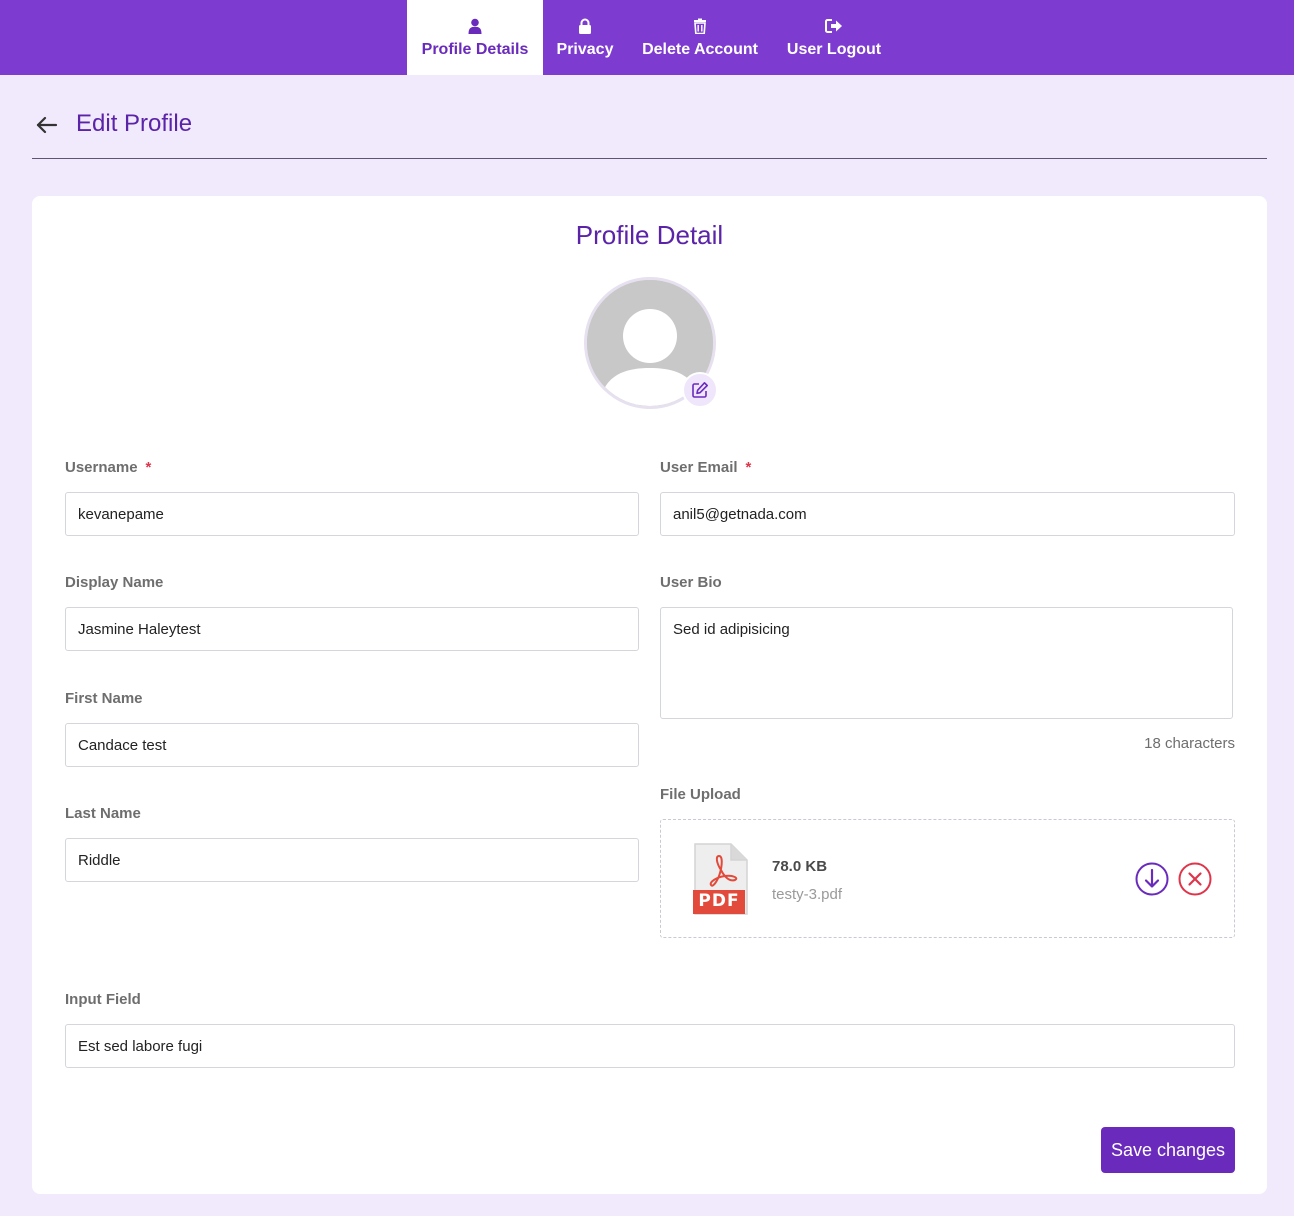 The image size is (1294, 1216). Describe the element at coordinates (721, 879) in the screenshot. I see `pdf-file-icon: PDF` at that location.